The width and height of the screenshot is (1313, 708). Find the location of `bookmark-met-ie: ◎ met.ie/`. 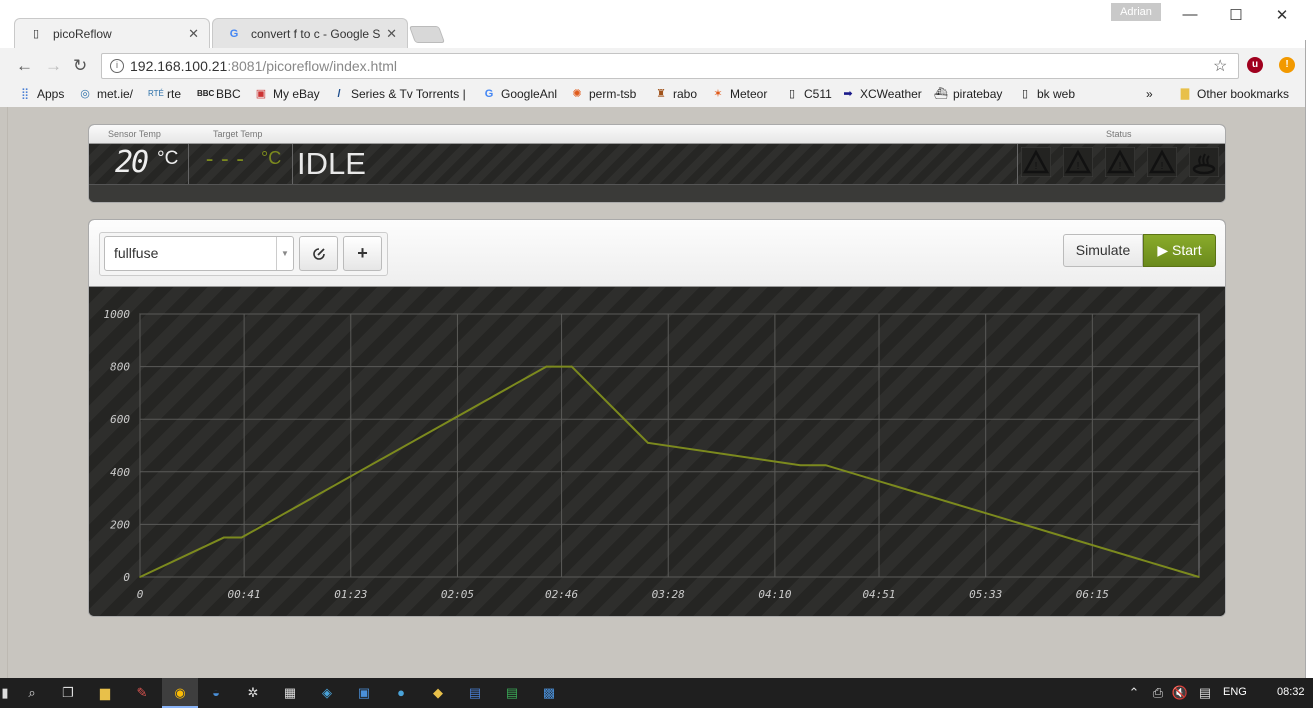

bookmark-met-ie: ◎ met.ie/ is located at coordinates (105, 94).